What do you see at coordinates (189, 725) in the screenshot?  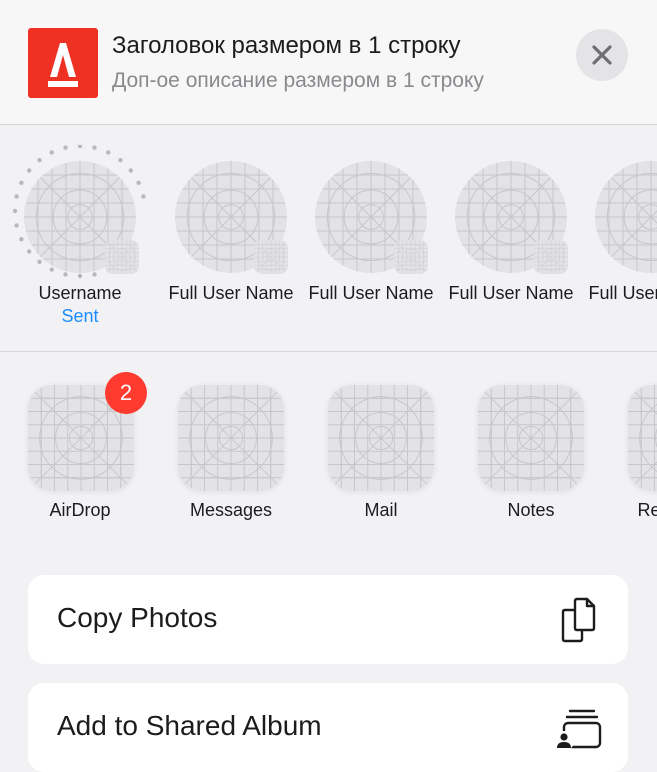 I see `action-label: Add to Shared Album` at bounding box center [189, 725].